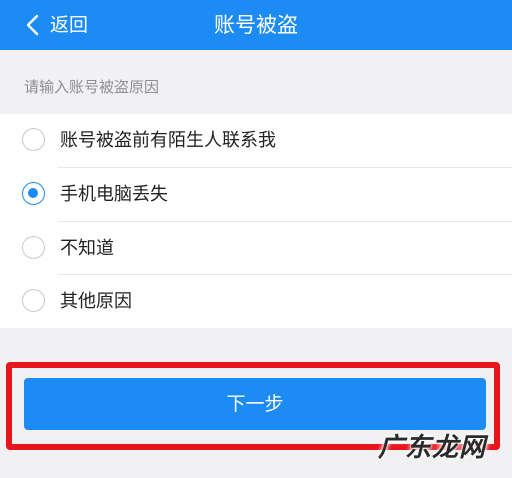 The height and width of the screenshot is (478, 512). I want to click on option-device-lost: 手机电脑丢失, so click(256, 194).